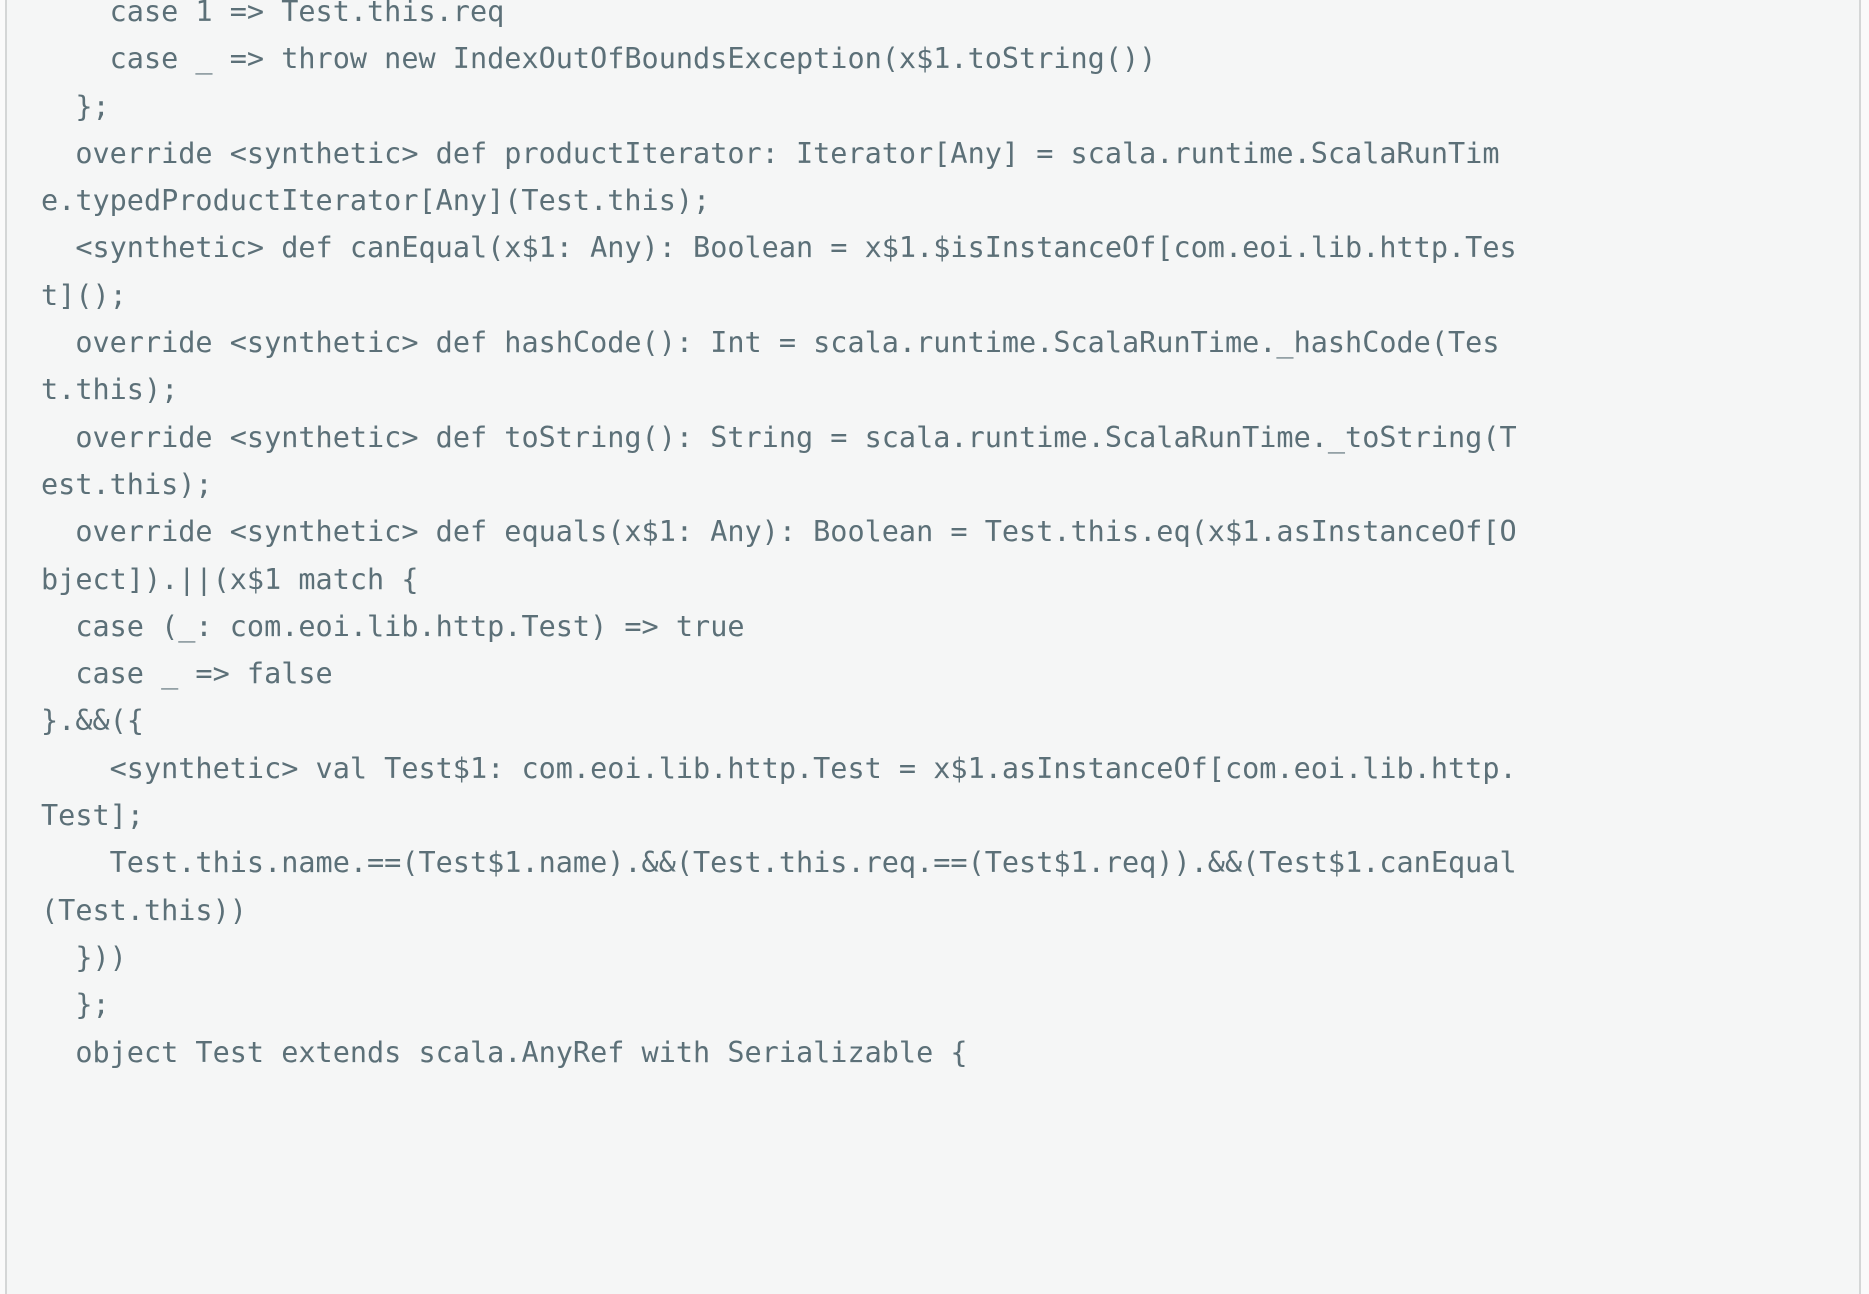 Image resolution: width=1869 pixels, height=1294 pixels. I want to click on right-gutter, so click(1865, 647).